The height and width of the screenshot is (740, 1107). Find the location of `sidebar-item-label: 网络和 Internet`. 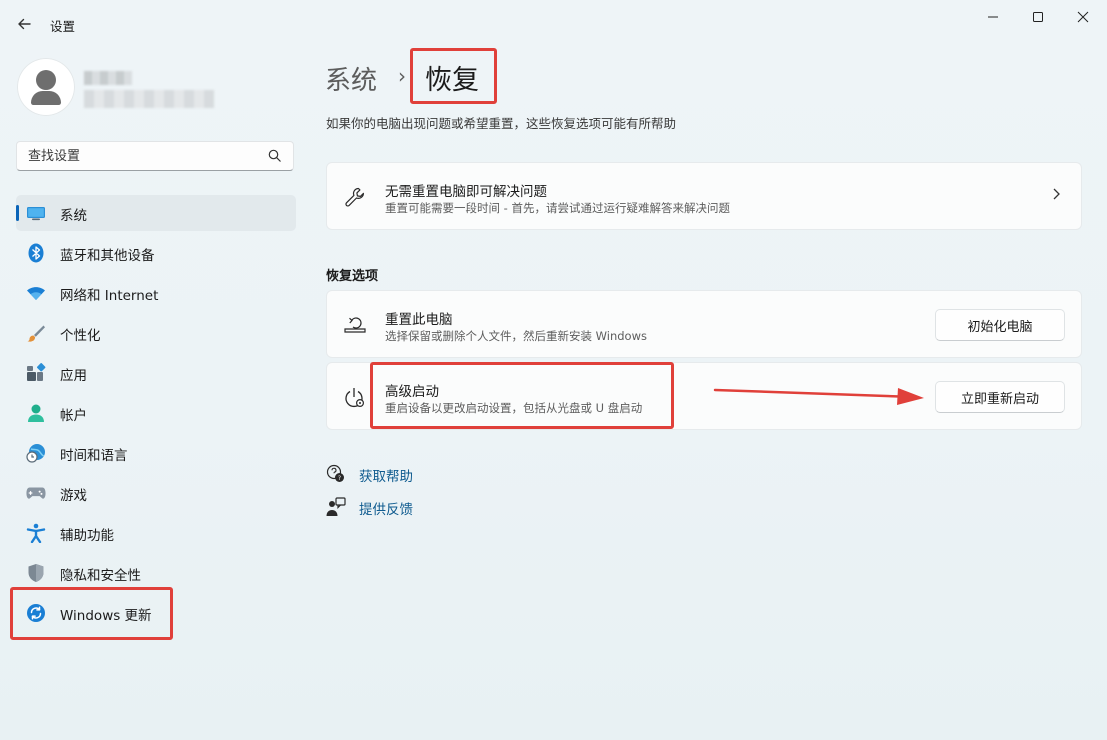

sidebar-item-label: 网络和 Internet is located at coordinates (109, 296).